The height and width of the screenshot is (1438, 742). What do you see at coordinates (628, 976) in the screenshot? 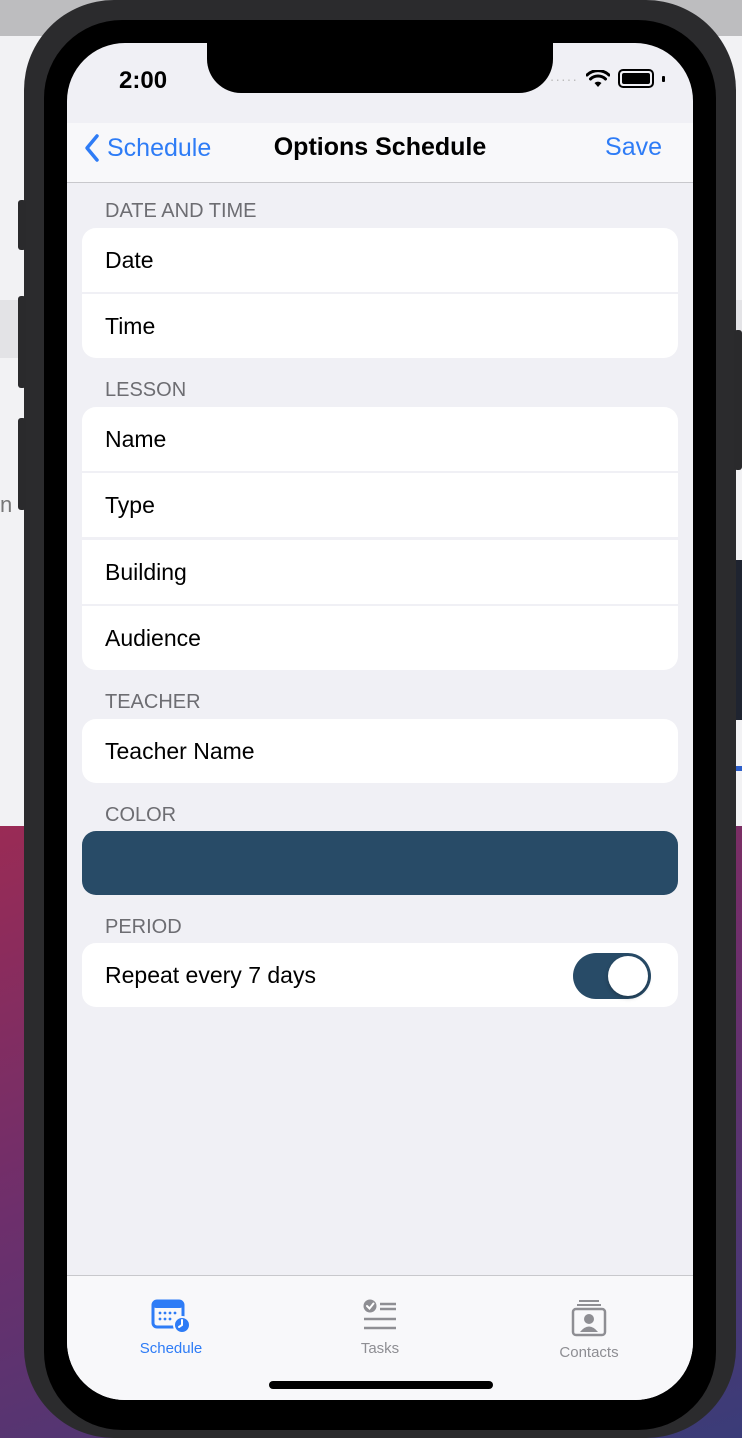
I see `toggle-knob` at bounding box center [628, 976].